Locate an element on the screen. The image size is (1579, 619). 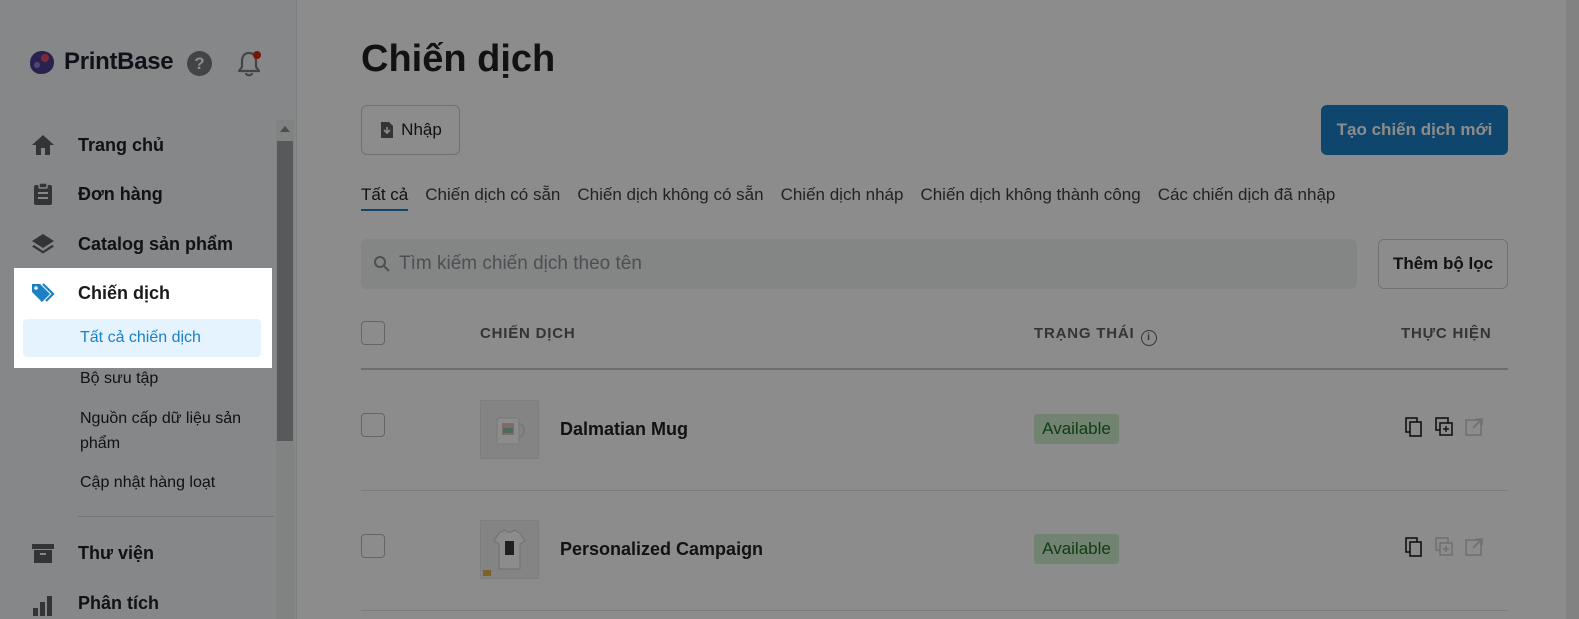
sidebar-divider is located at coordinates (176, 516).